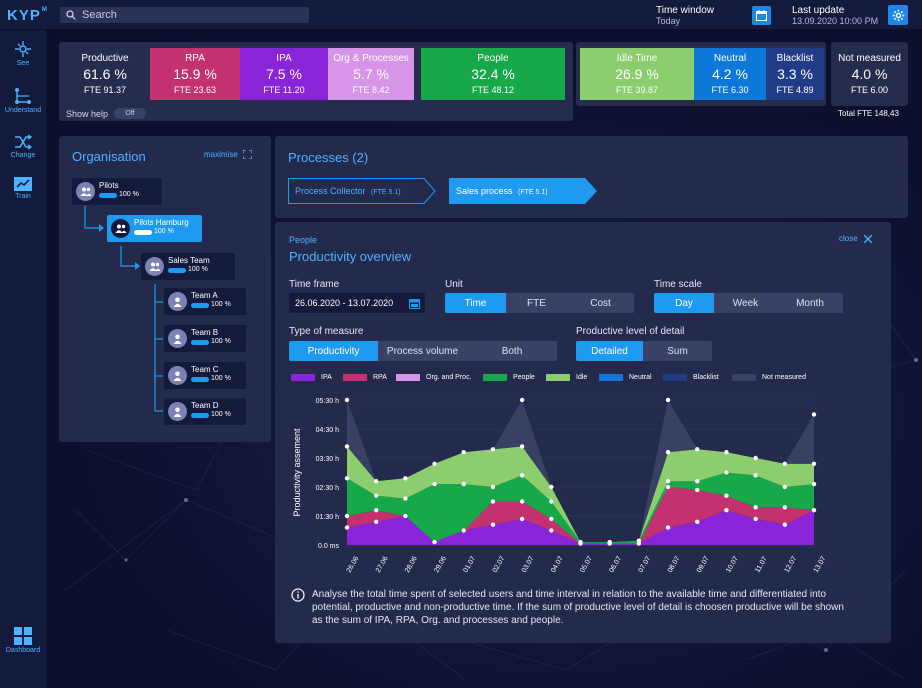 Image resolution: width=922 pixels, height=688 pixels. I want to click on kpi-value: 7.5 %, so click(284, 74).